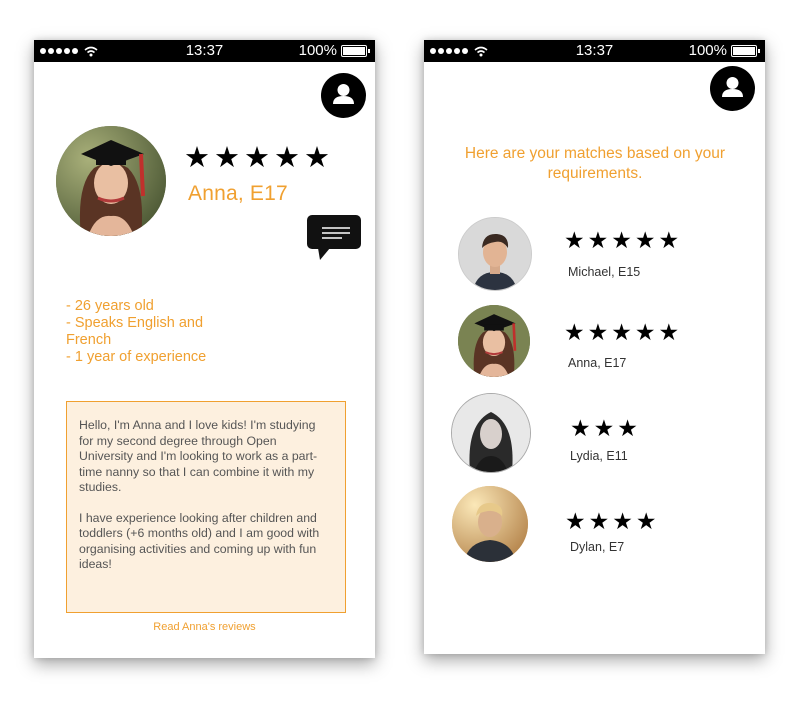  What do you see at coordinates (599, 456) in the screenshot?
I see `match-name: Lydia, E11` at bounding box center [599, 456].